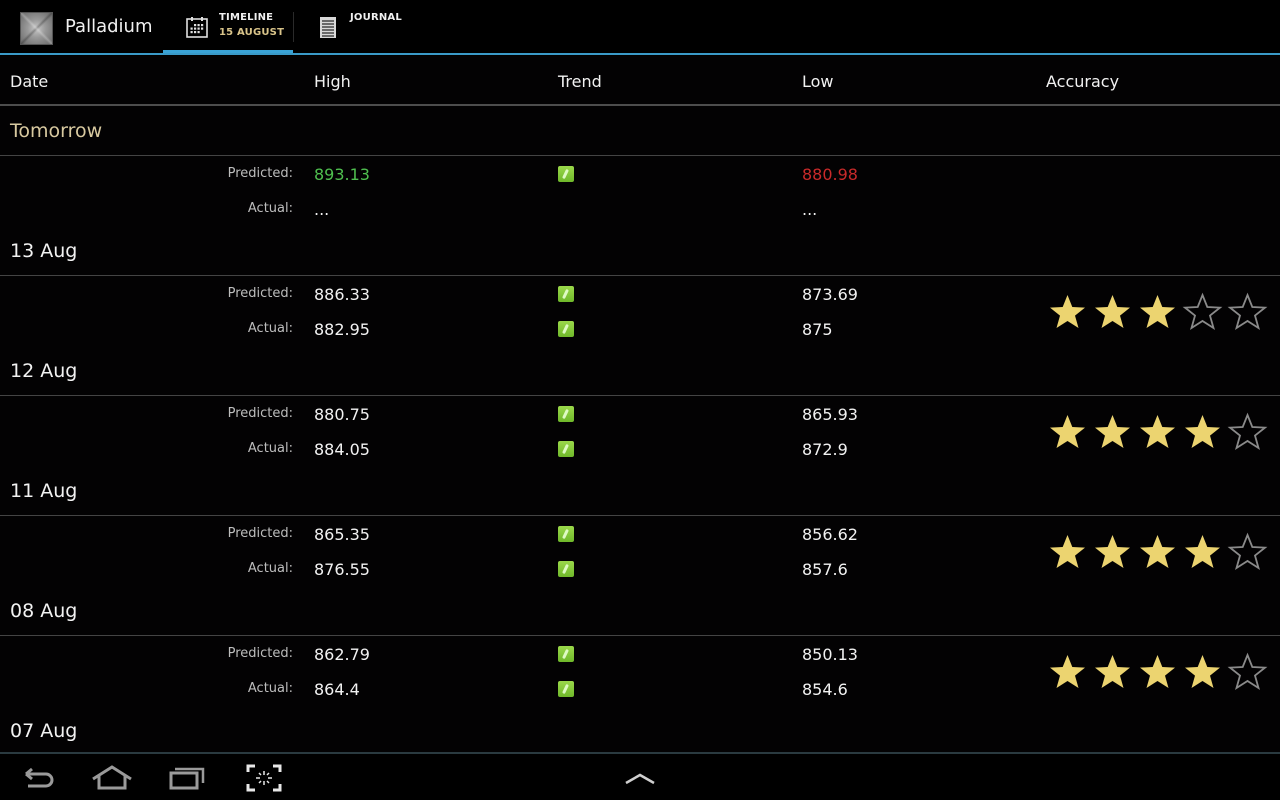 The image size is (1280, 800). What do you see at coordinates (640, 105) in the screenshot?
I see `header-divider` at bounding box center [640, 105].